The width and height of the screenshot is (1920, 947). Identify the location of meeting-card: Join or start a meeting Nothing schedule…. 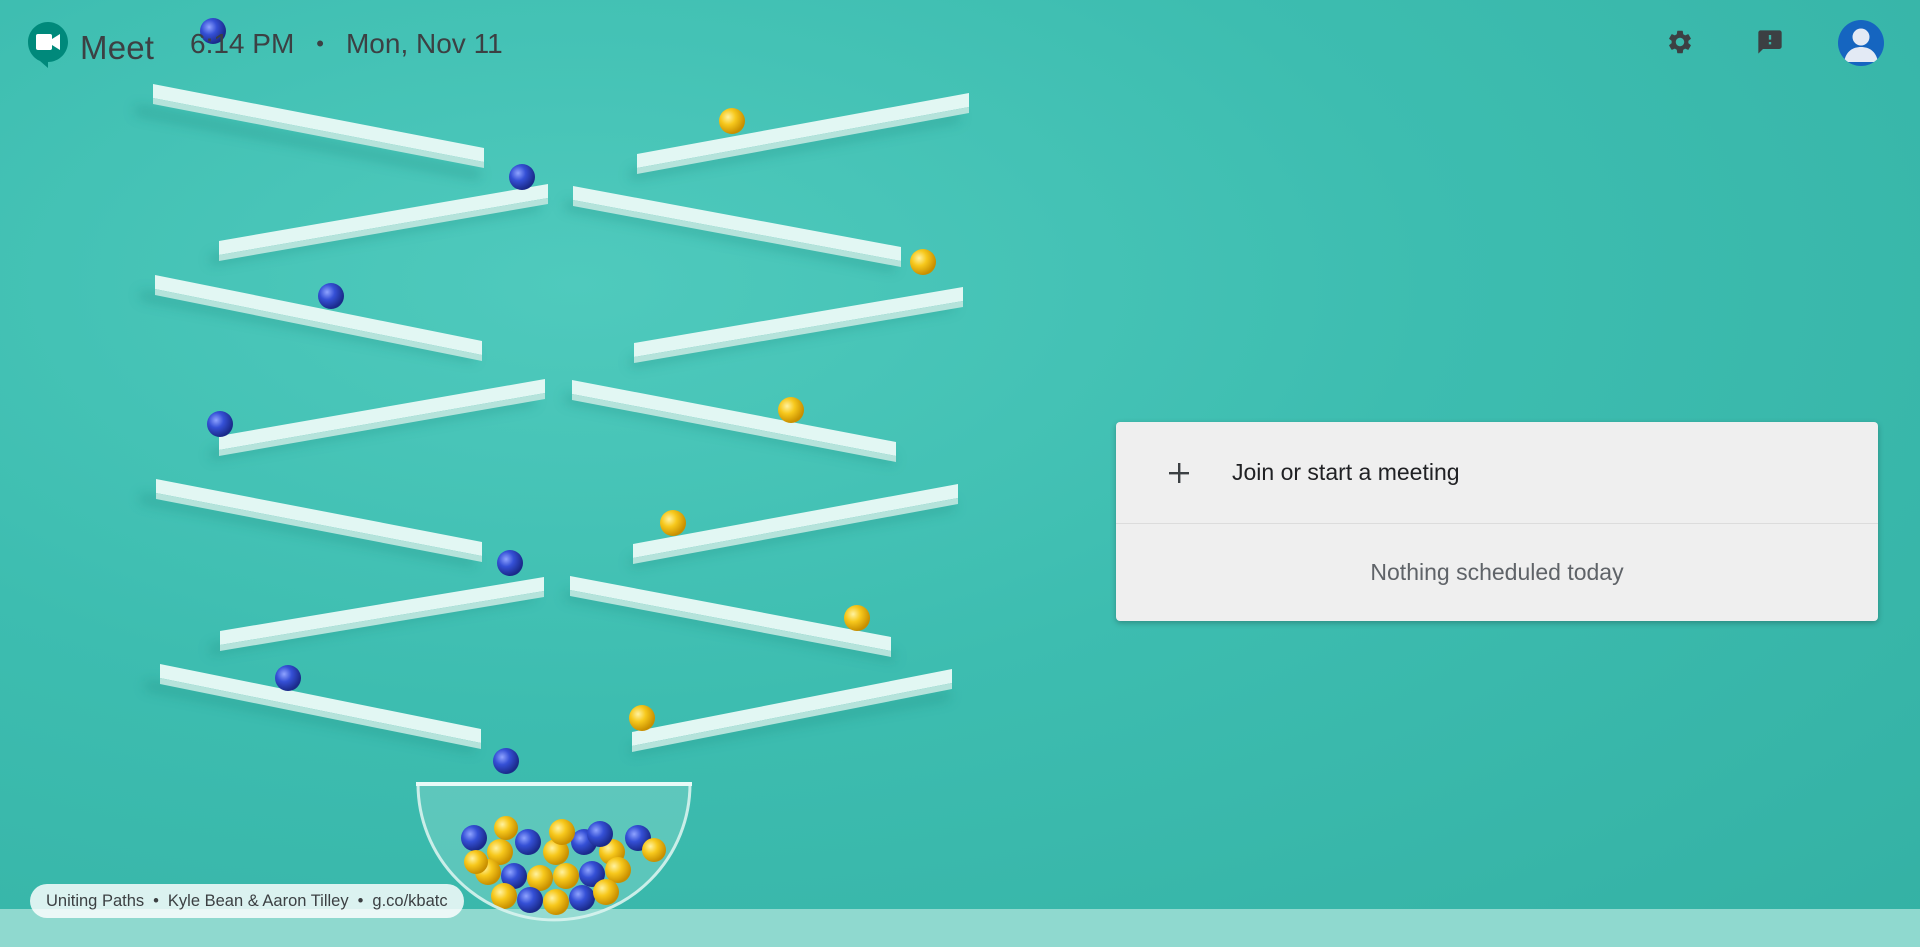
(1497, 521).